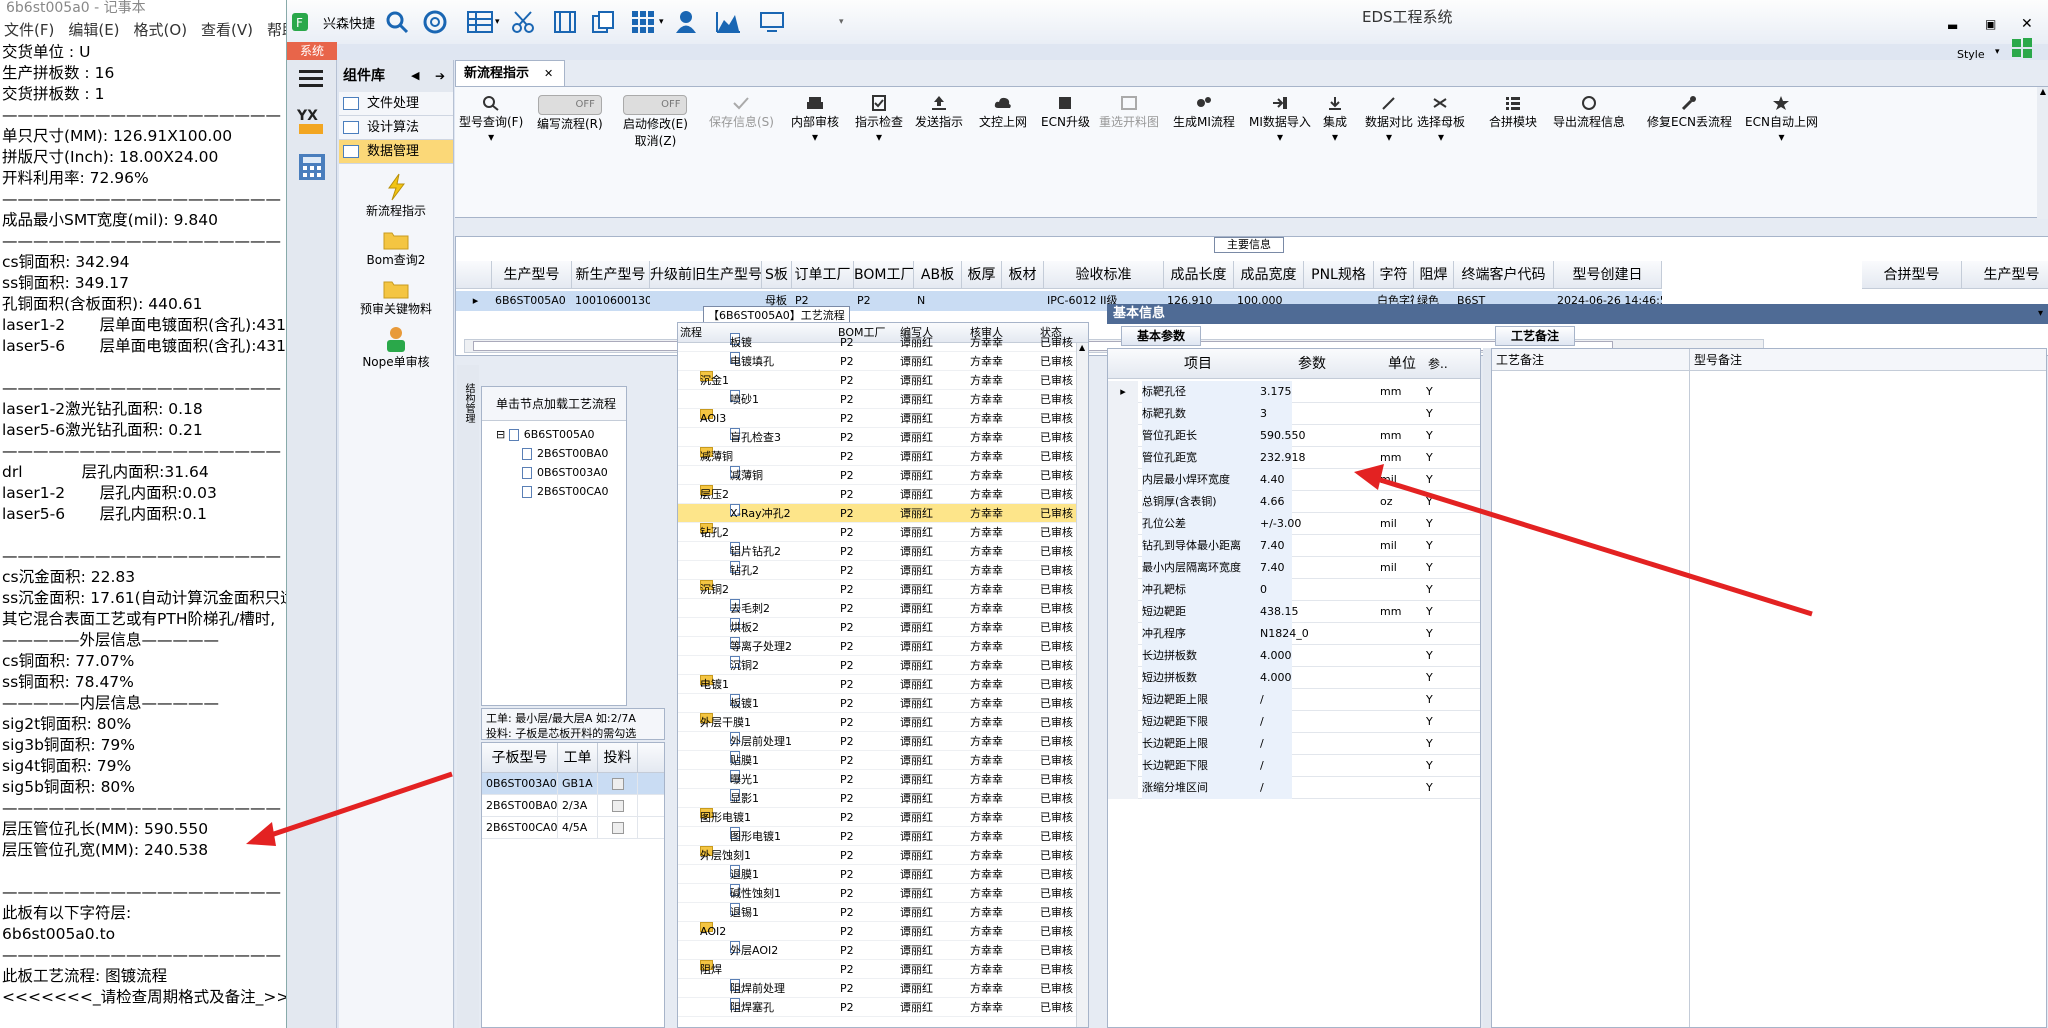 This screenshot has width=2048, height=1028. What do you see at coordinates (396, 347) in the screenshot?
I see `tool-nope-review: Nope单审核` at bounding box center [396, 347].